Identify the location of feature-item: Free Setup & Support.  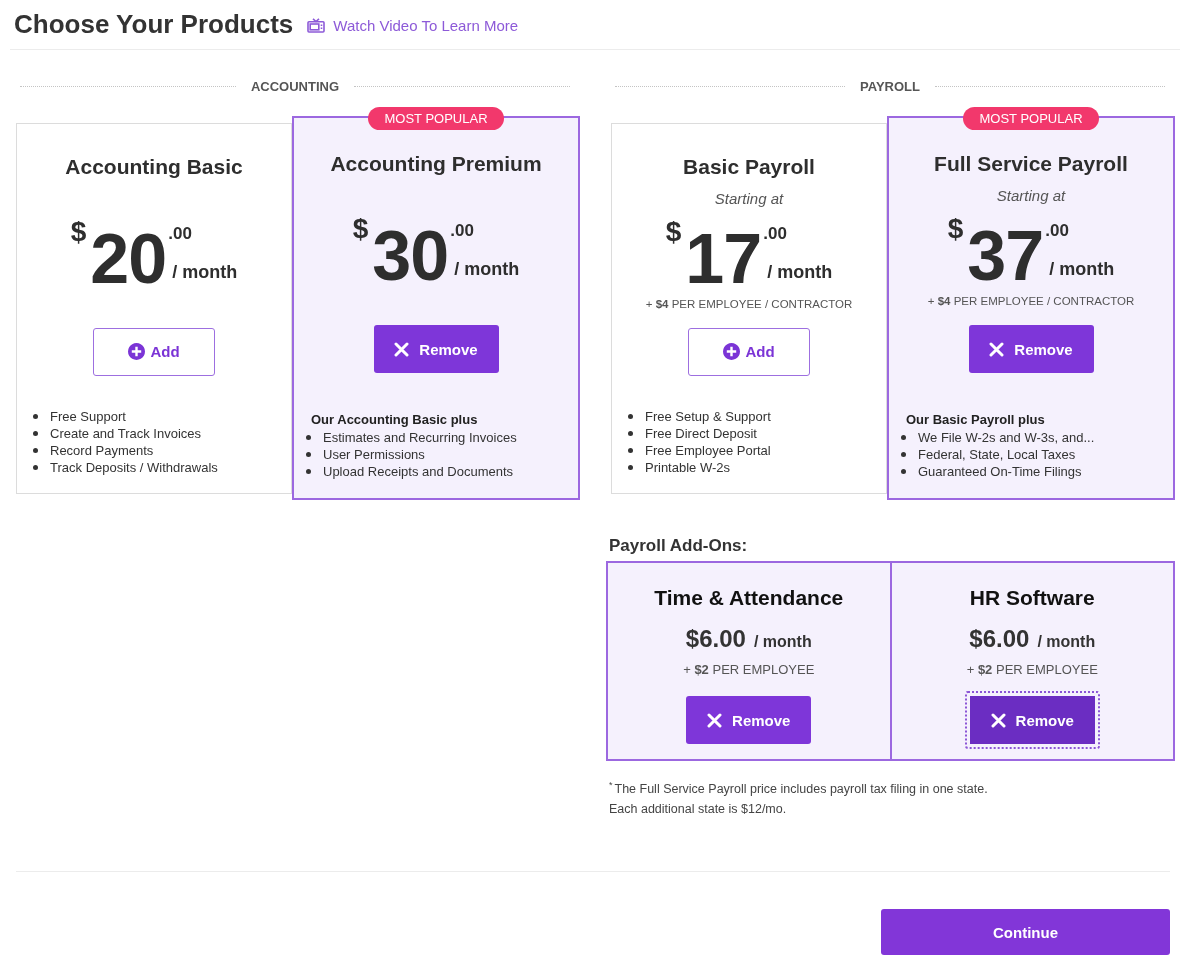
(708, 416).